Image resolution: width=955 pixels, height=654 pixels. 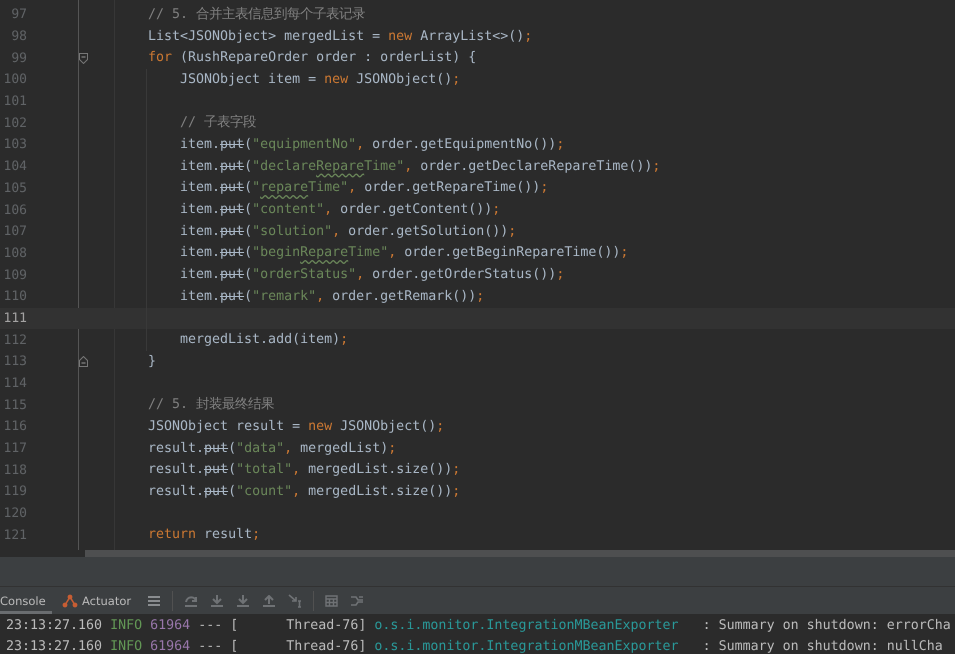 I want to click on cursor-arrow-icon, so click(x=295, y=601).